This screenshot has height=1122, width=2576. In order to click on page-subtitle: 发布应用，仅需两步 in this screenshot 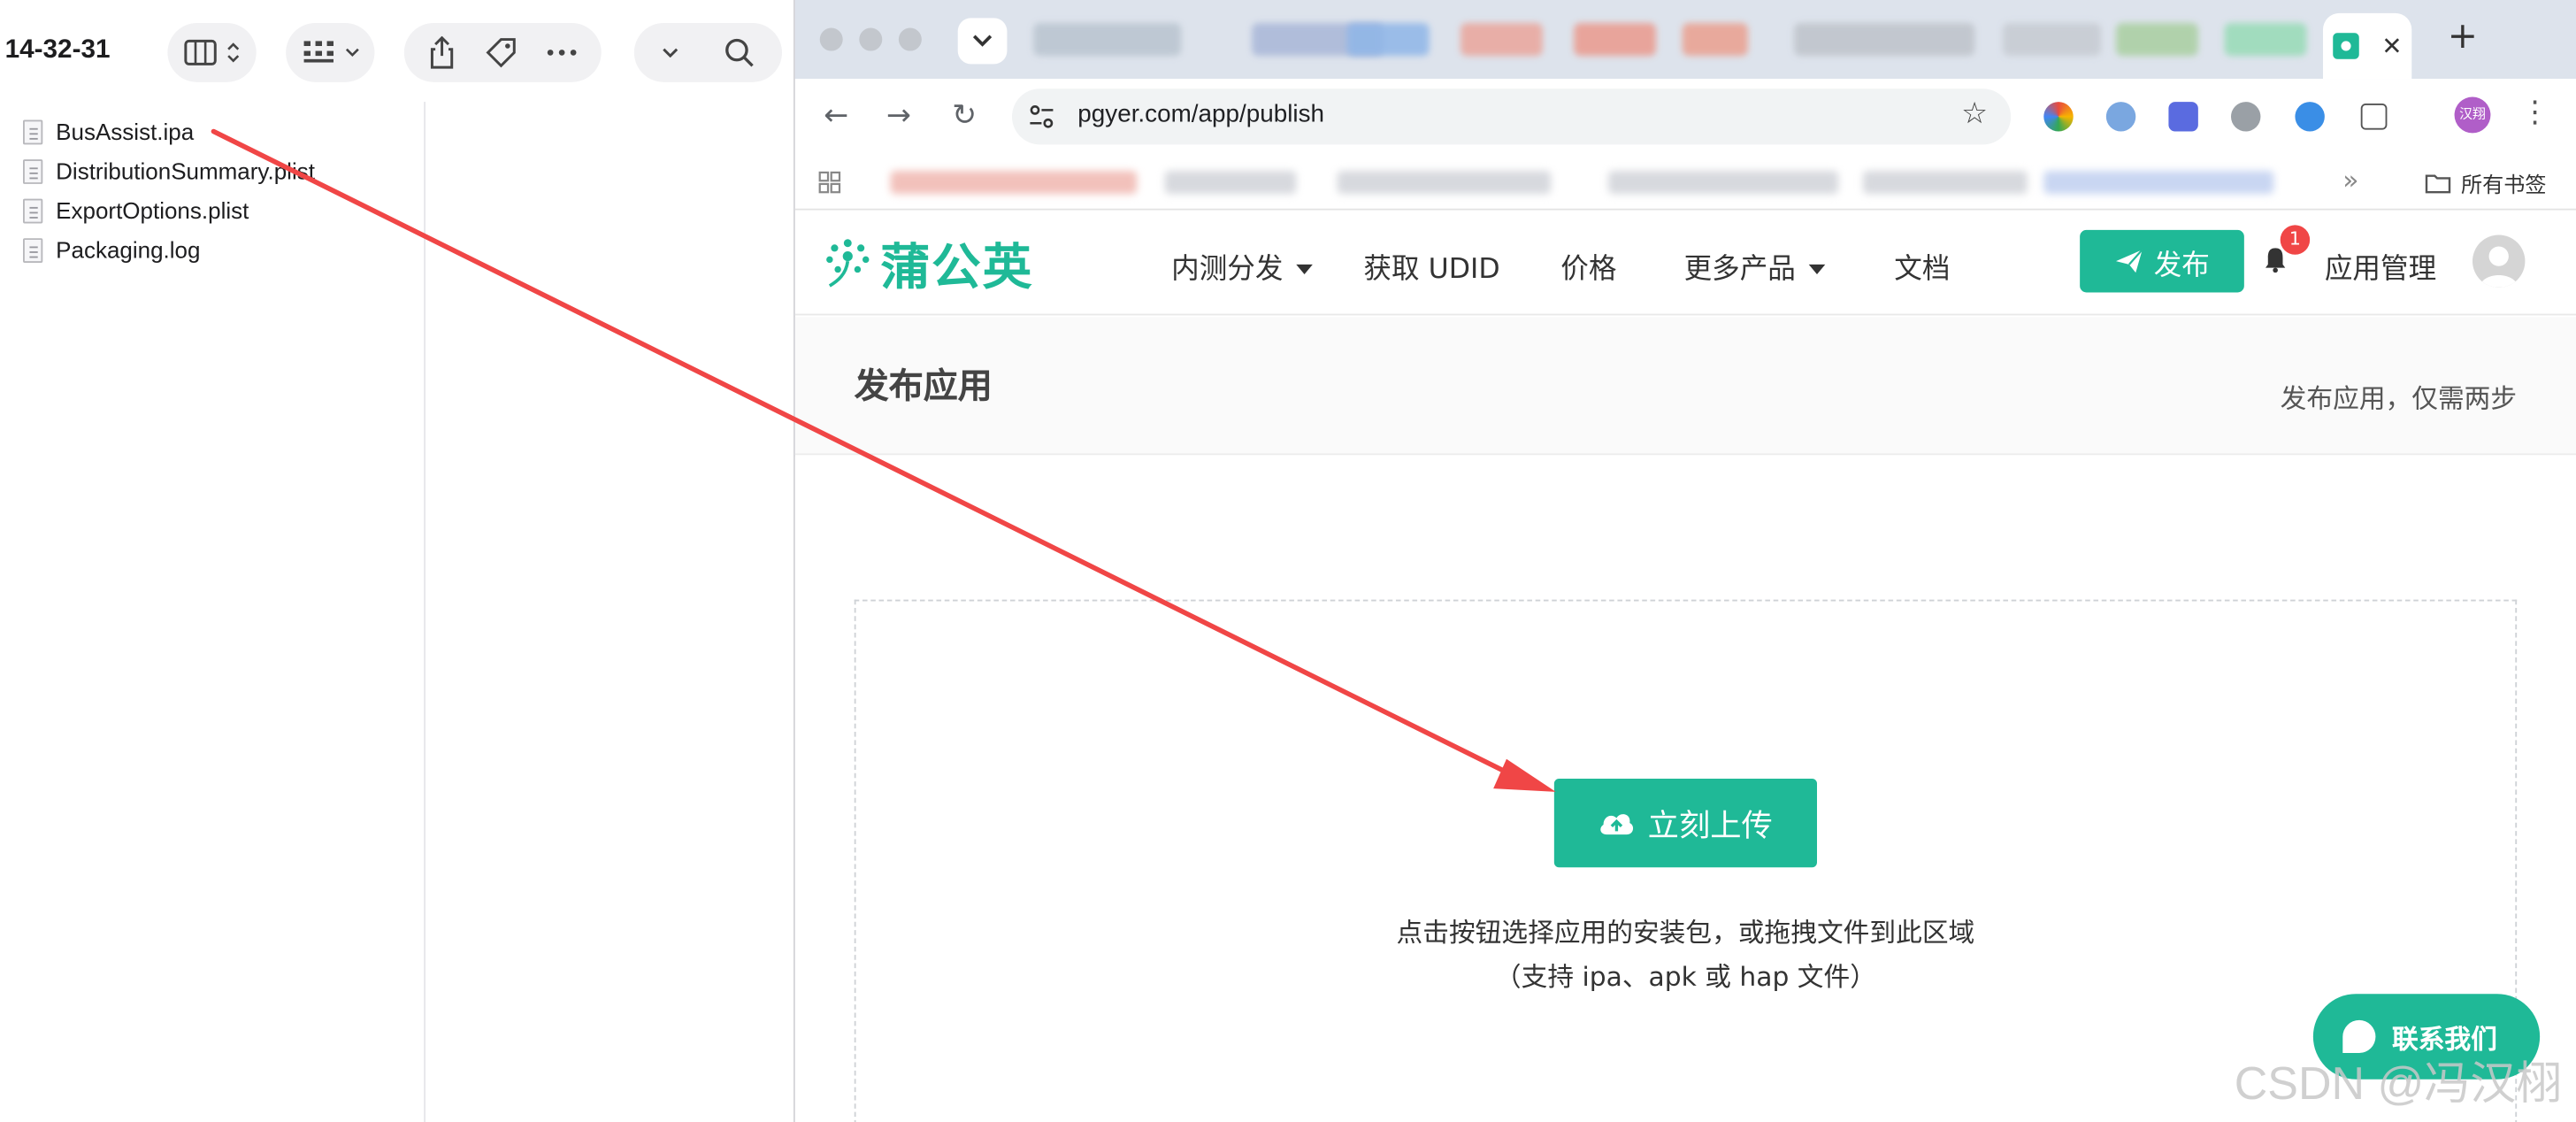, I will do `click(2399, 398)`.